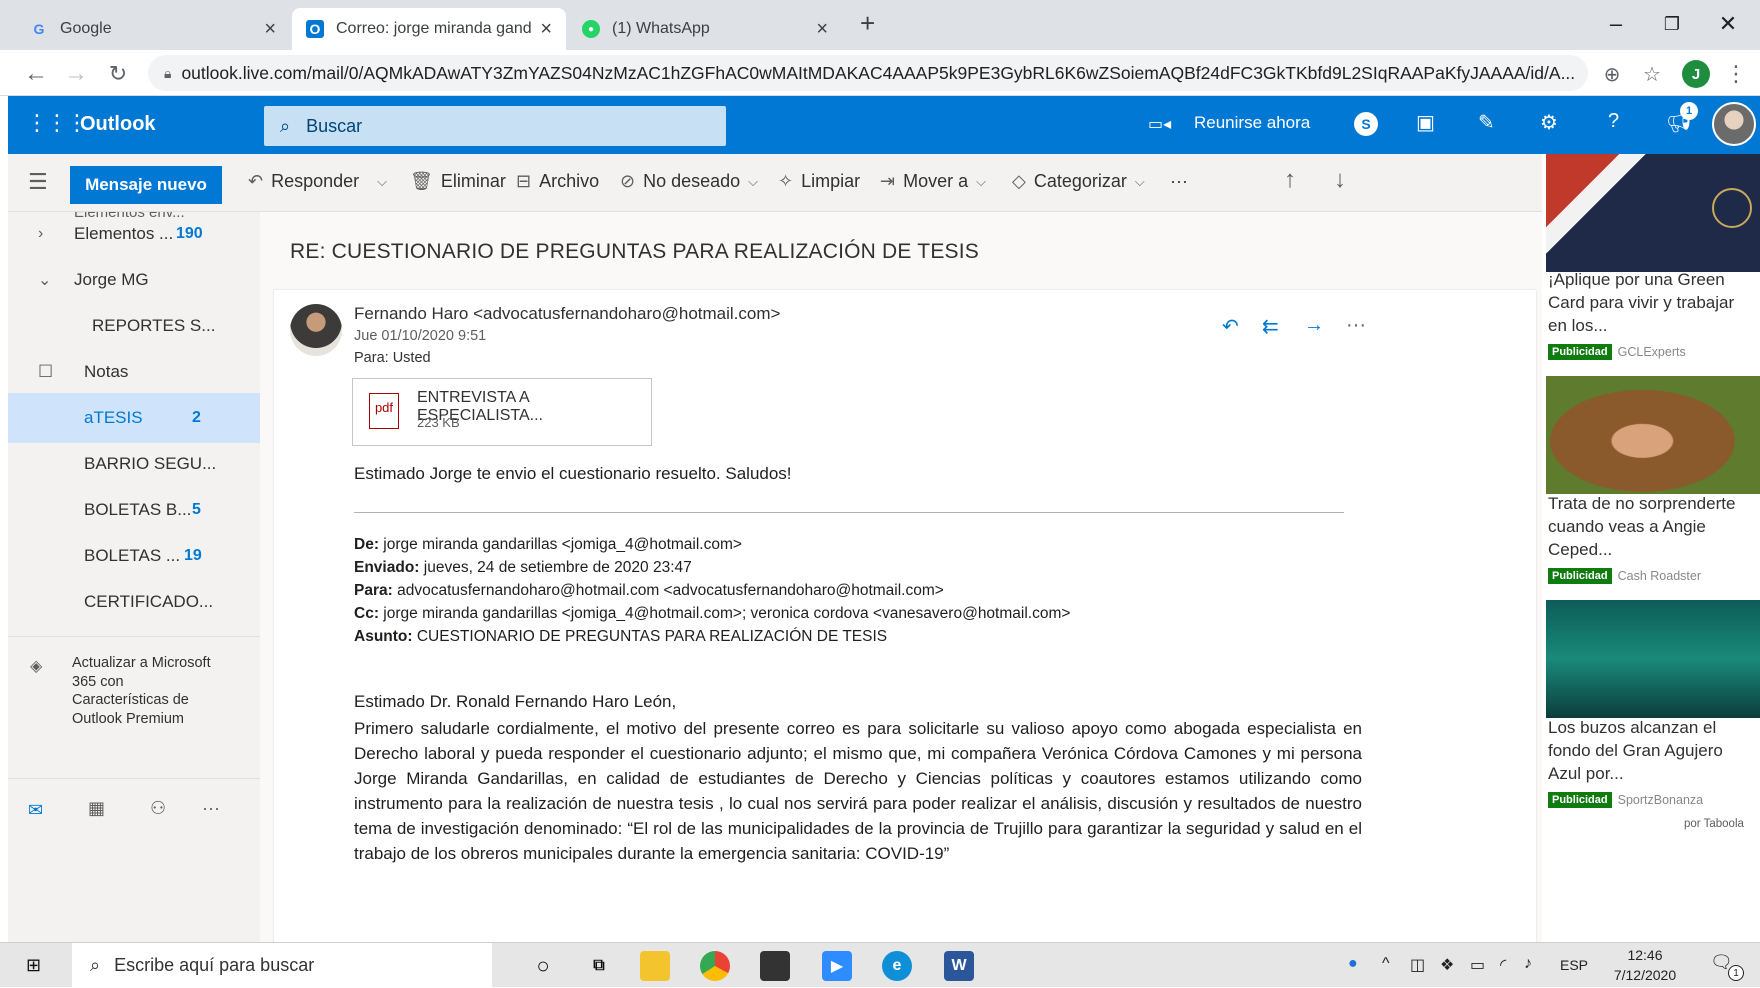 This screenshot has height=988, width=1760. Describe the element at coordinates (867, 23) in the screenshot. I see `new-tab-button: +` at that location.